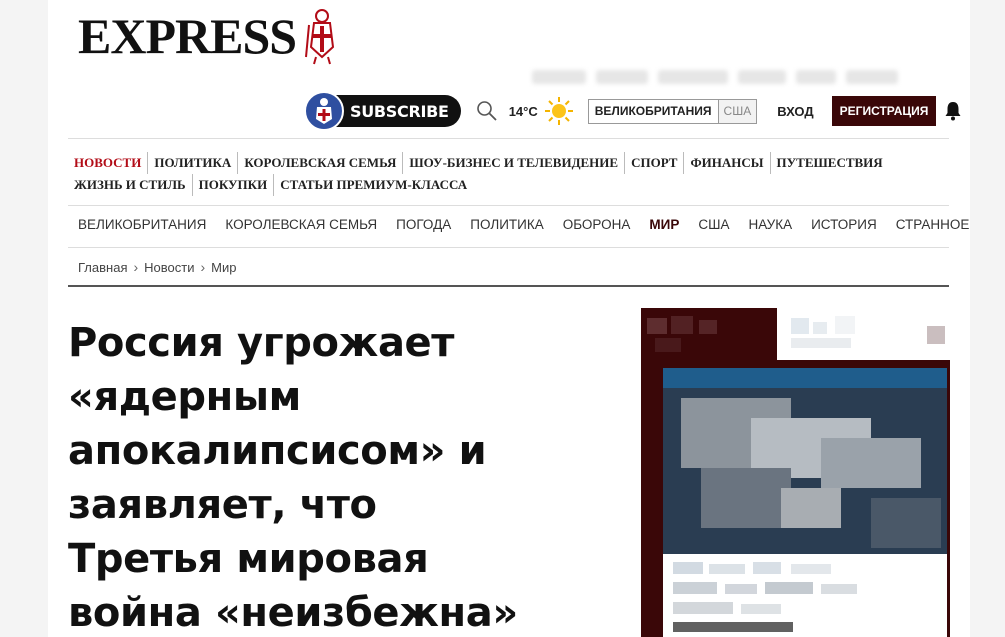 The height and width of the screenshot is (637, 1005). What do you see at coordinates (737, 111) in the screenshot?
I see `region-us-option: США` at bounding box center [737, 111].